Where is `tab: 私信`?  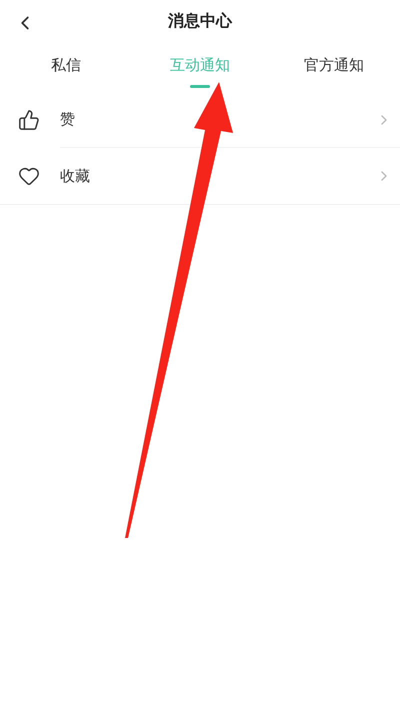
tab: 私信 is located at coordinates (66, 67).